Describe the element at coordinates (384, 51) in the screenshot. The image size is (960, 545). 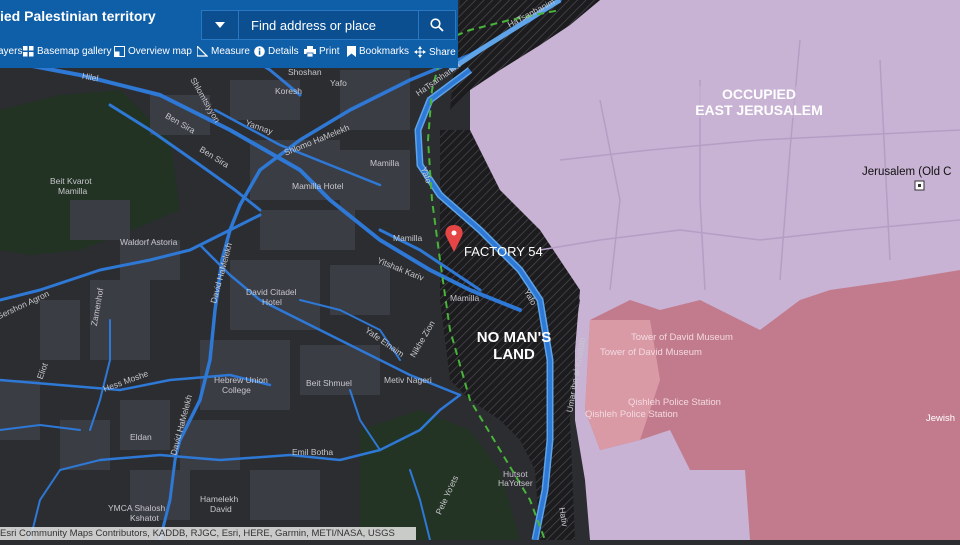
I see `bookmarks-label: Bookmarks` at that location.